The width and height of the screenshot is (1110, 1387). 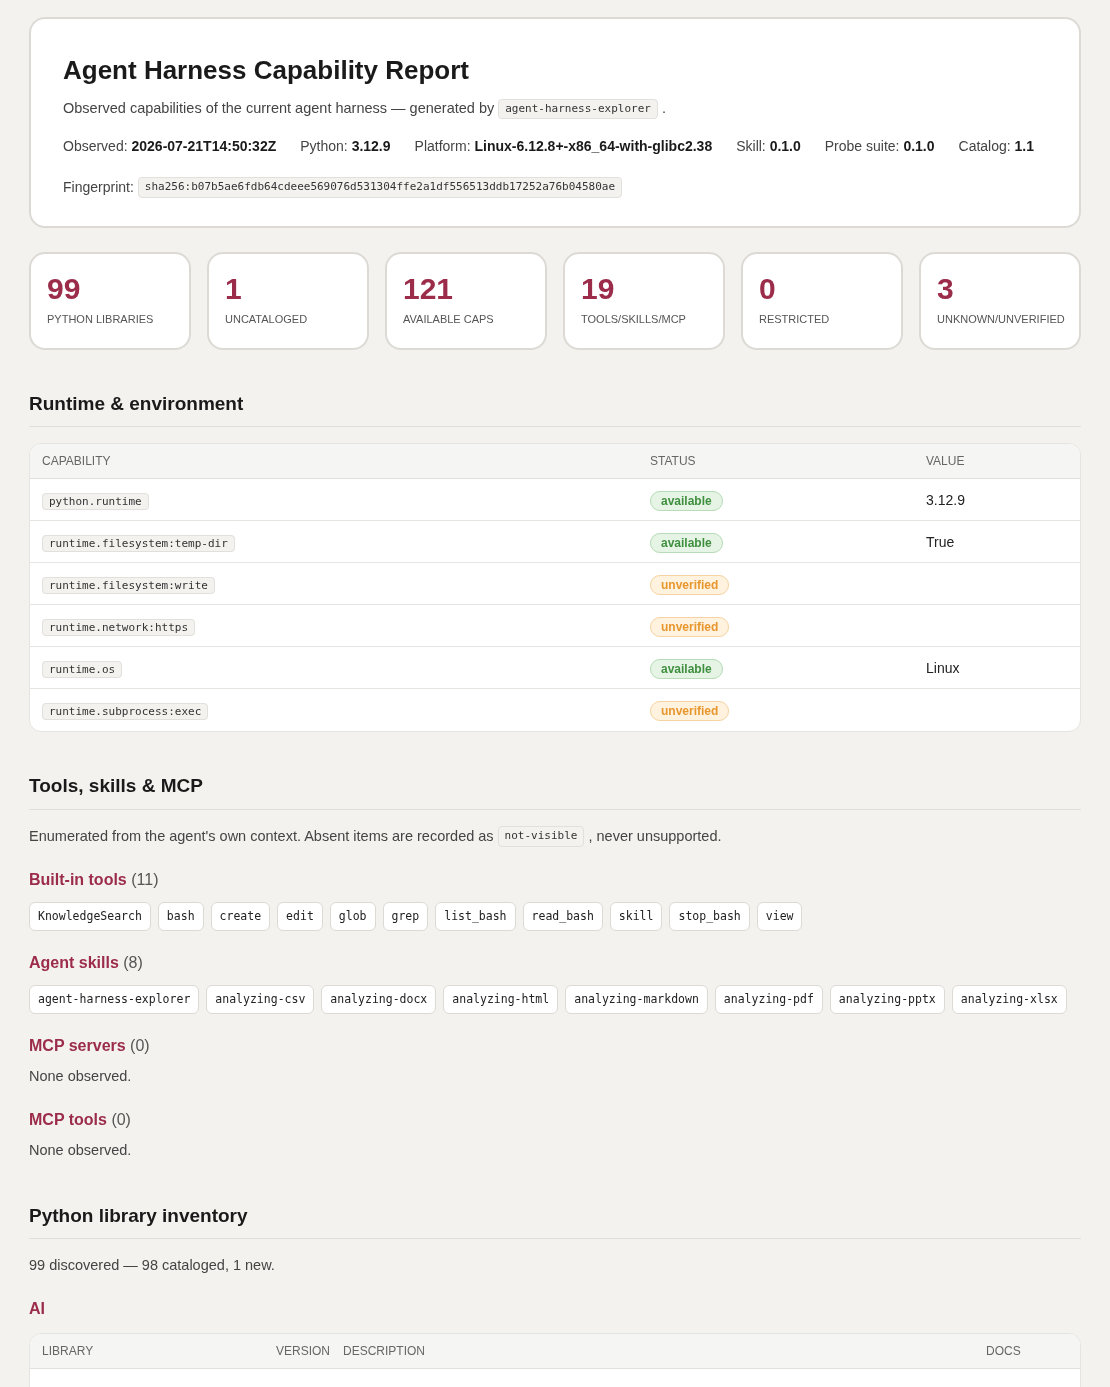 What do you see at coordinates (86, 962) in the screenshot?
I see `group-title: Agent skills (8)` at bounding box center [86, 962].